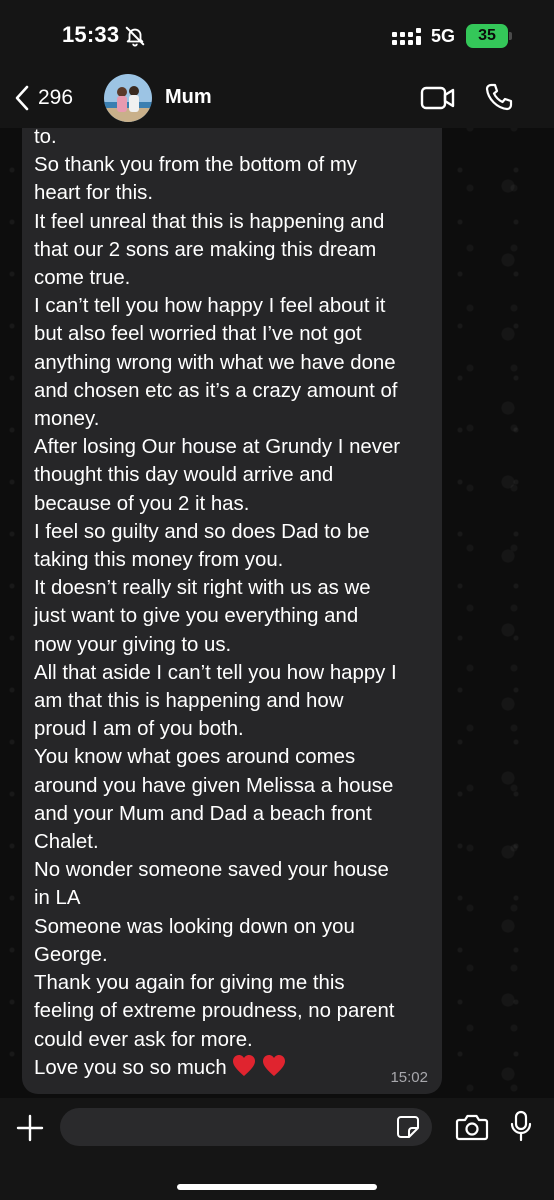  What do you see at coordinates (130, 1067) in the screenshot?
I see `message-last-line: Love you so so much` at bounding box center [130, 1067].